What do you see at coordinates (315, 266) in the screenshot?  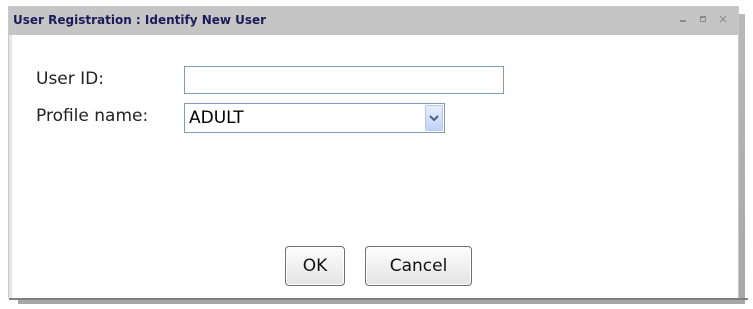 I see `ok-button: OK` at bounding box center [315, 266].